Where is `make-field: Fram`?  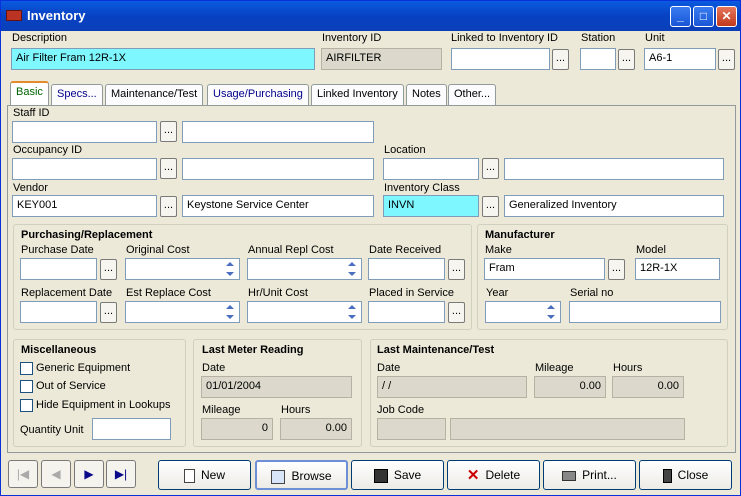
make-field: Fram is located at coordinates (544, 269).